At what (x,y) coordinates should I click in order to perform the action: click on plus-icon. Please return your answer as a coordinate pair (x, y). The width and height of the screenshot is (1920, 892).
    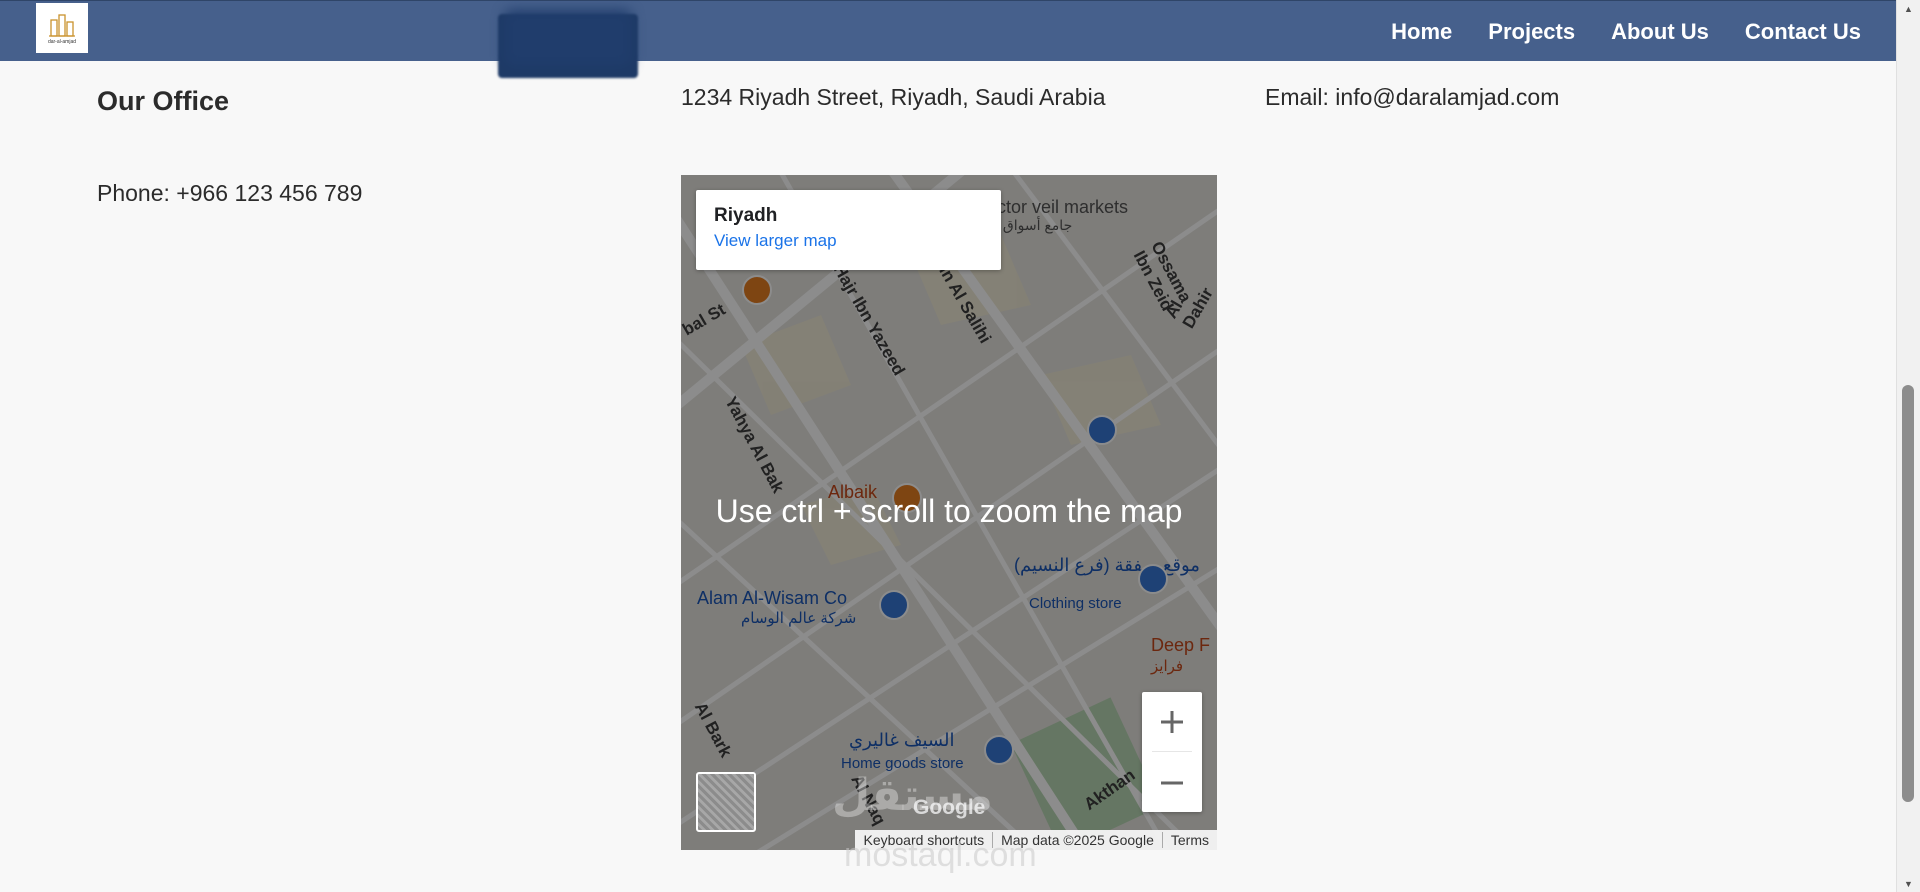
    Looking at the image, I should click on (1172, 721).